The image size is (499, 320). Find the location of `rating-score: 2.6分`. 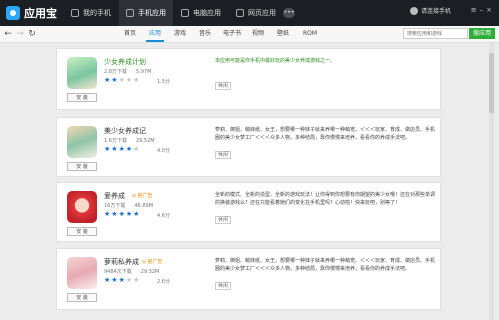

rating-score: 2.6分 is located at coordinates (163, 282).